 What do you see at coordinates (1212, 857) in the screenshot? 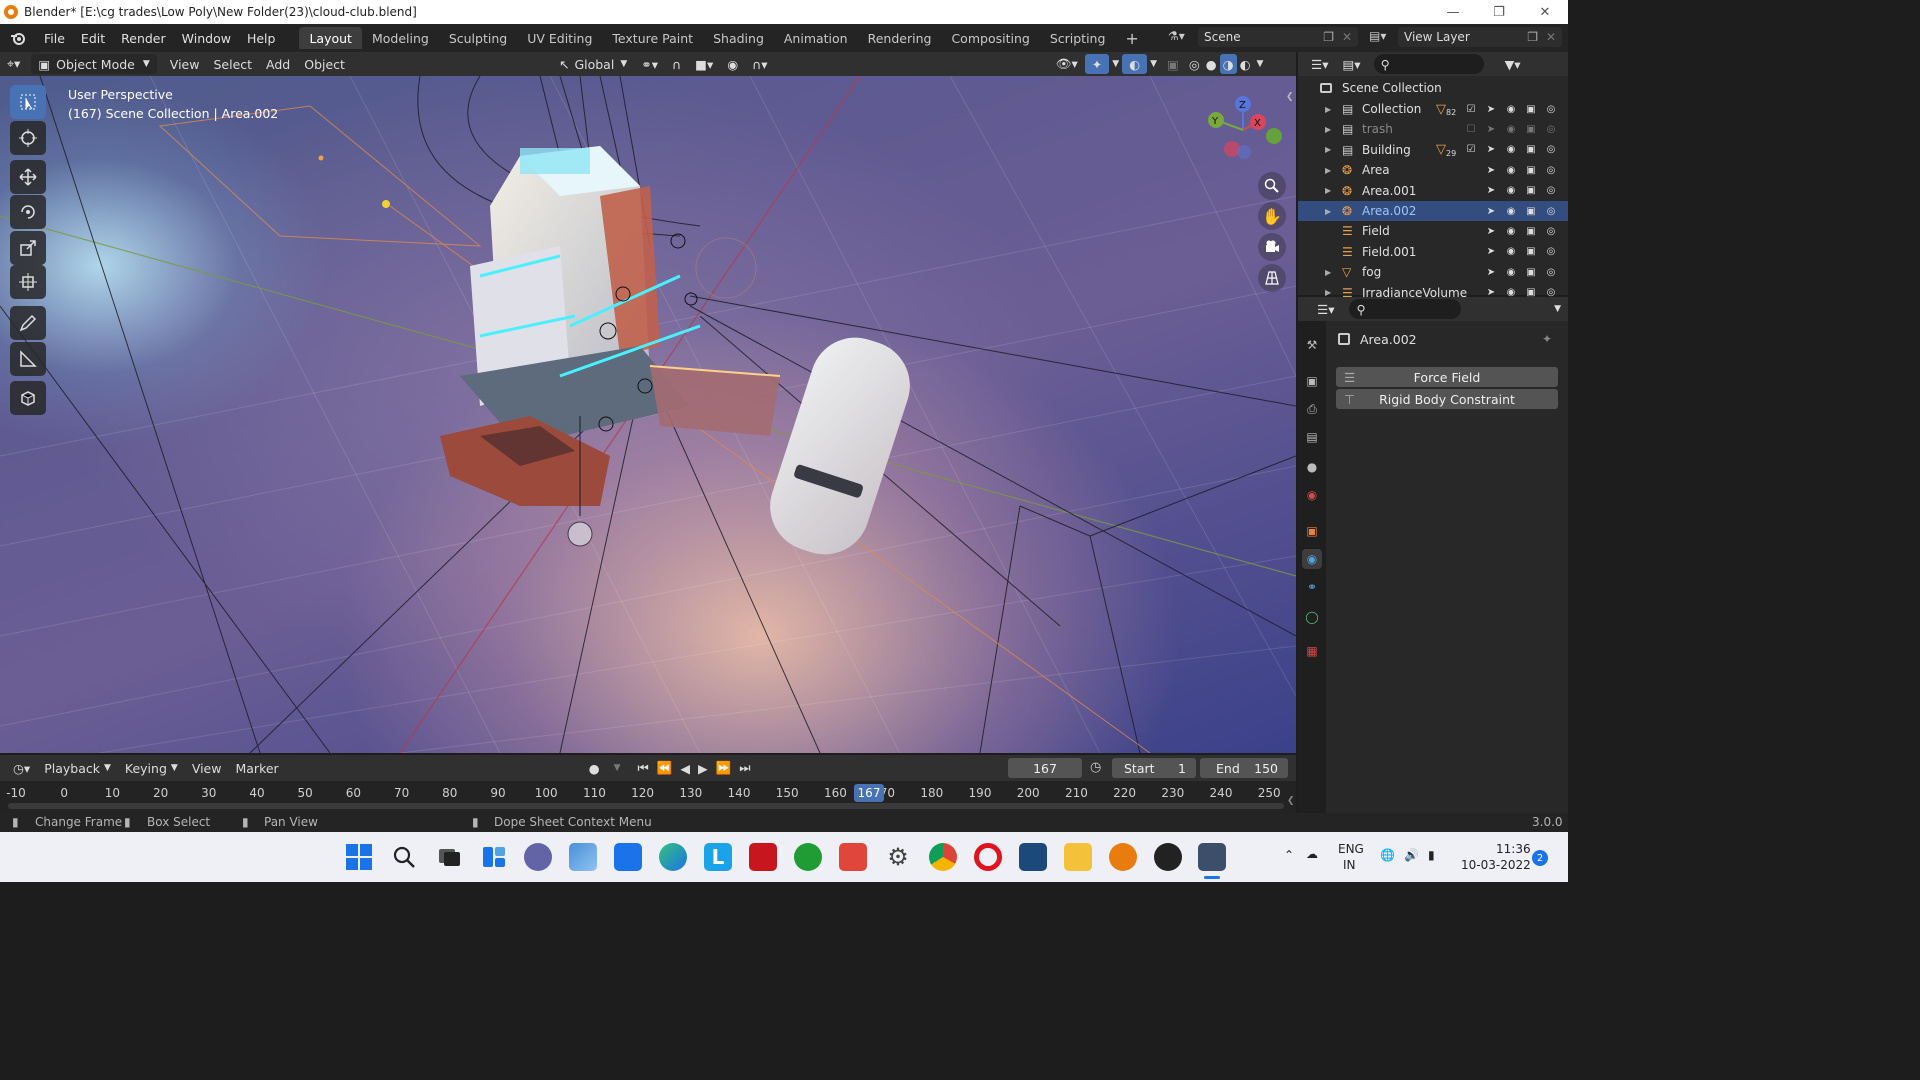
I see `active-app-icon` at bounding box center [1212, 857].